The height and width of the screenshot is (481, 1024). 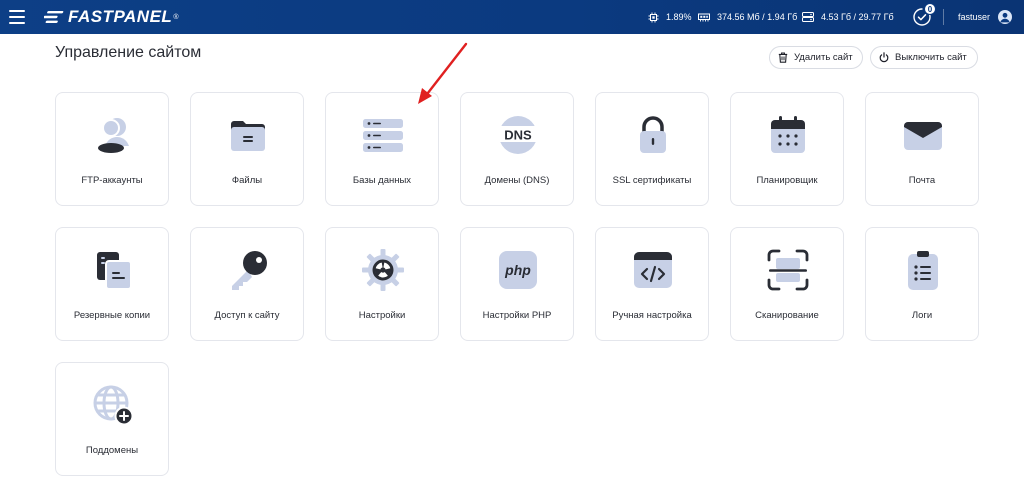 I want to click on envelope-icon, so click(x=923, y=135).